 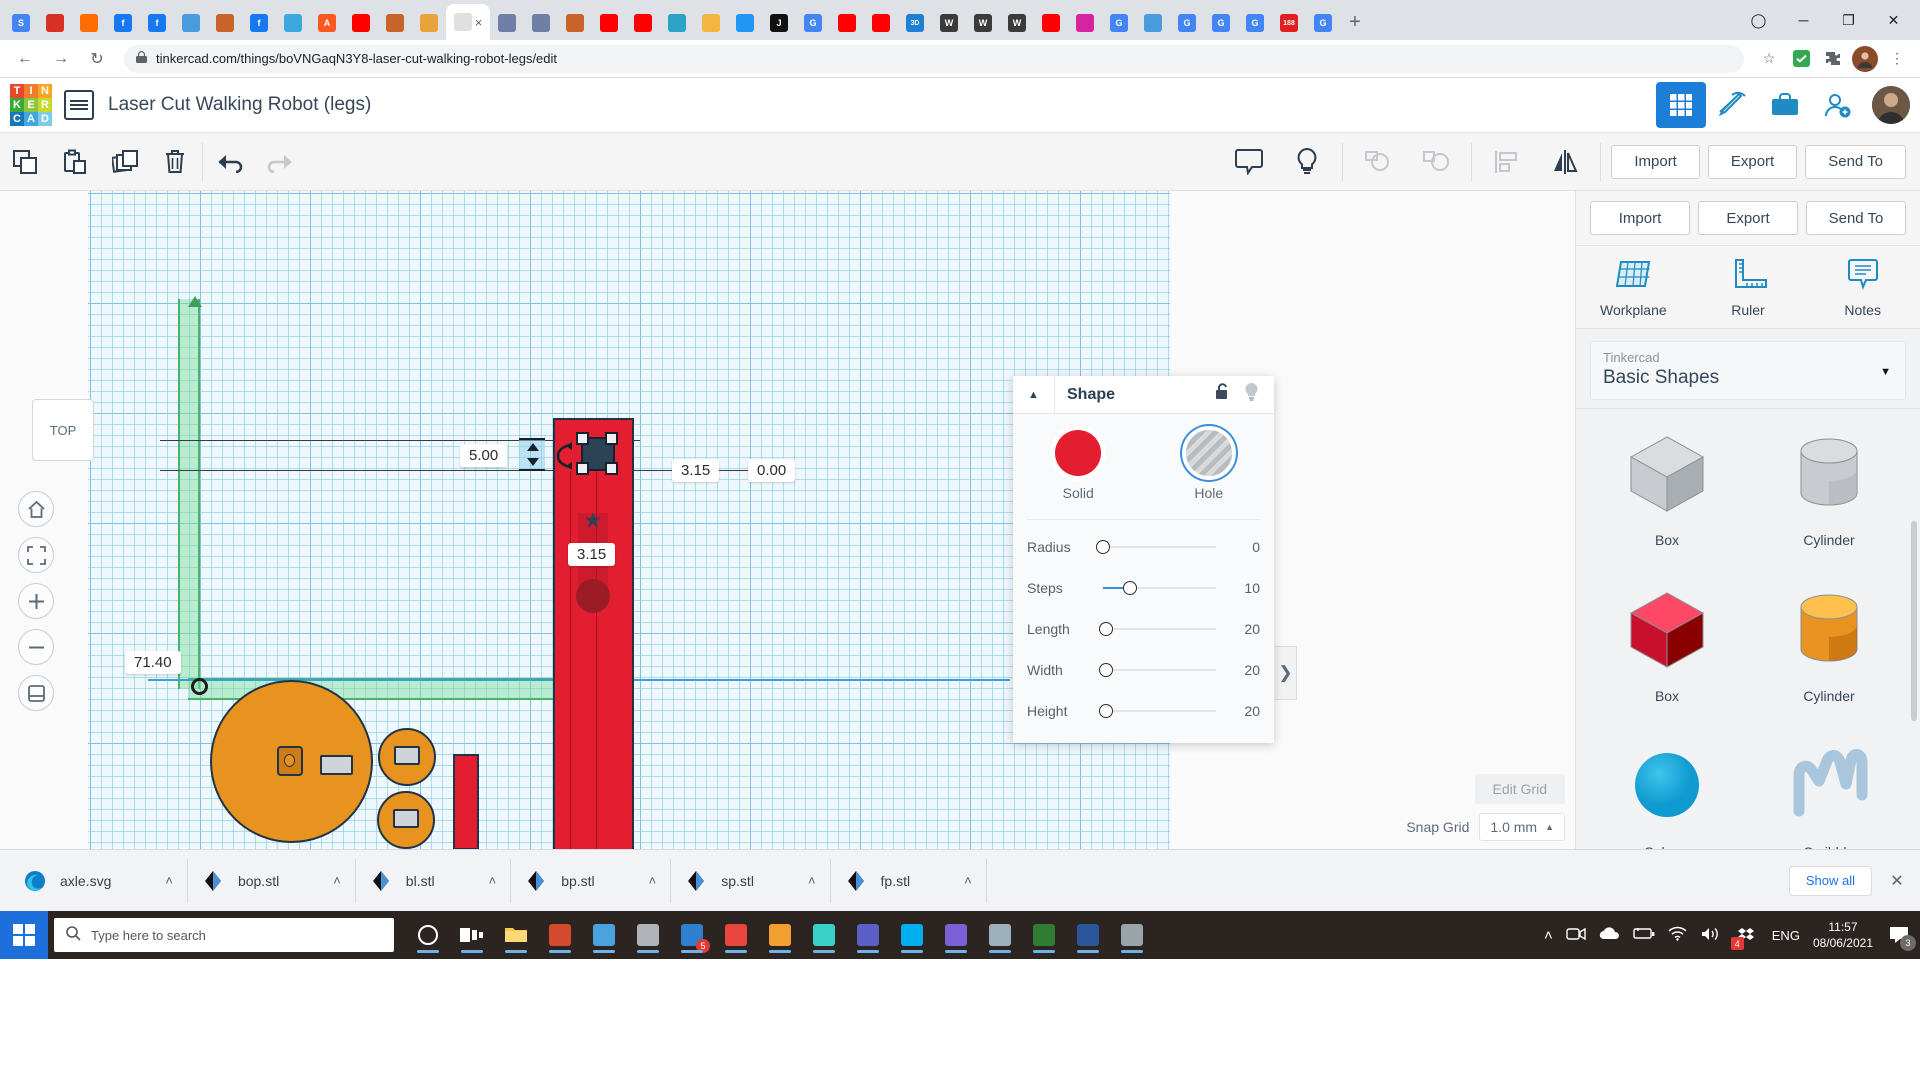 I want to click on group-icon, so click(x=1378, y=162).